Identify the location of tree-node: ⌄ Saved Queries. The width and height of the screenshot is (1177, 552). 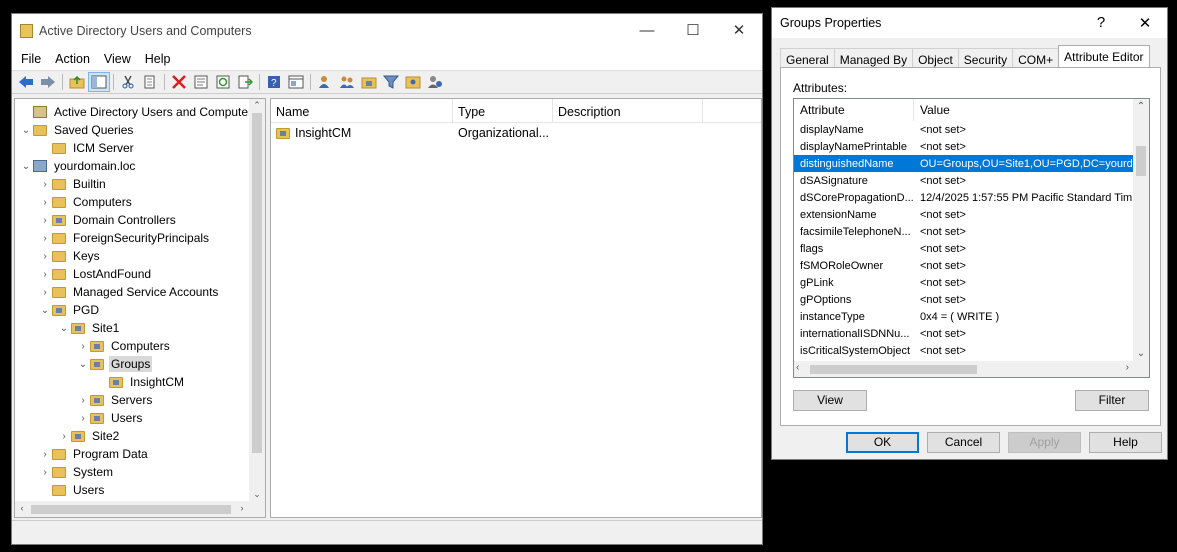
(77, 130).